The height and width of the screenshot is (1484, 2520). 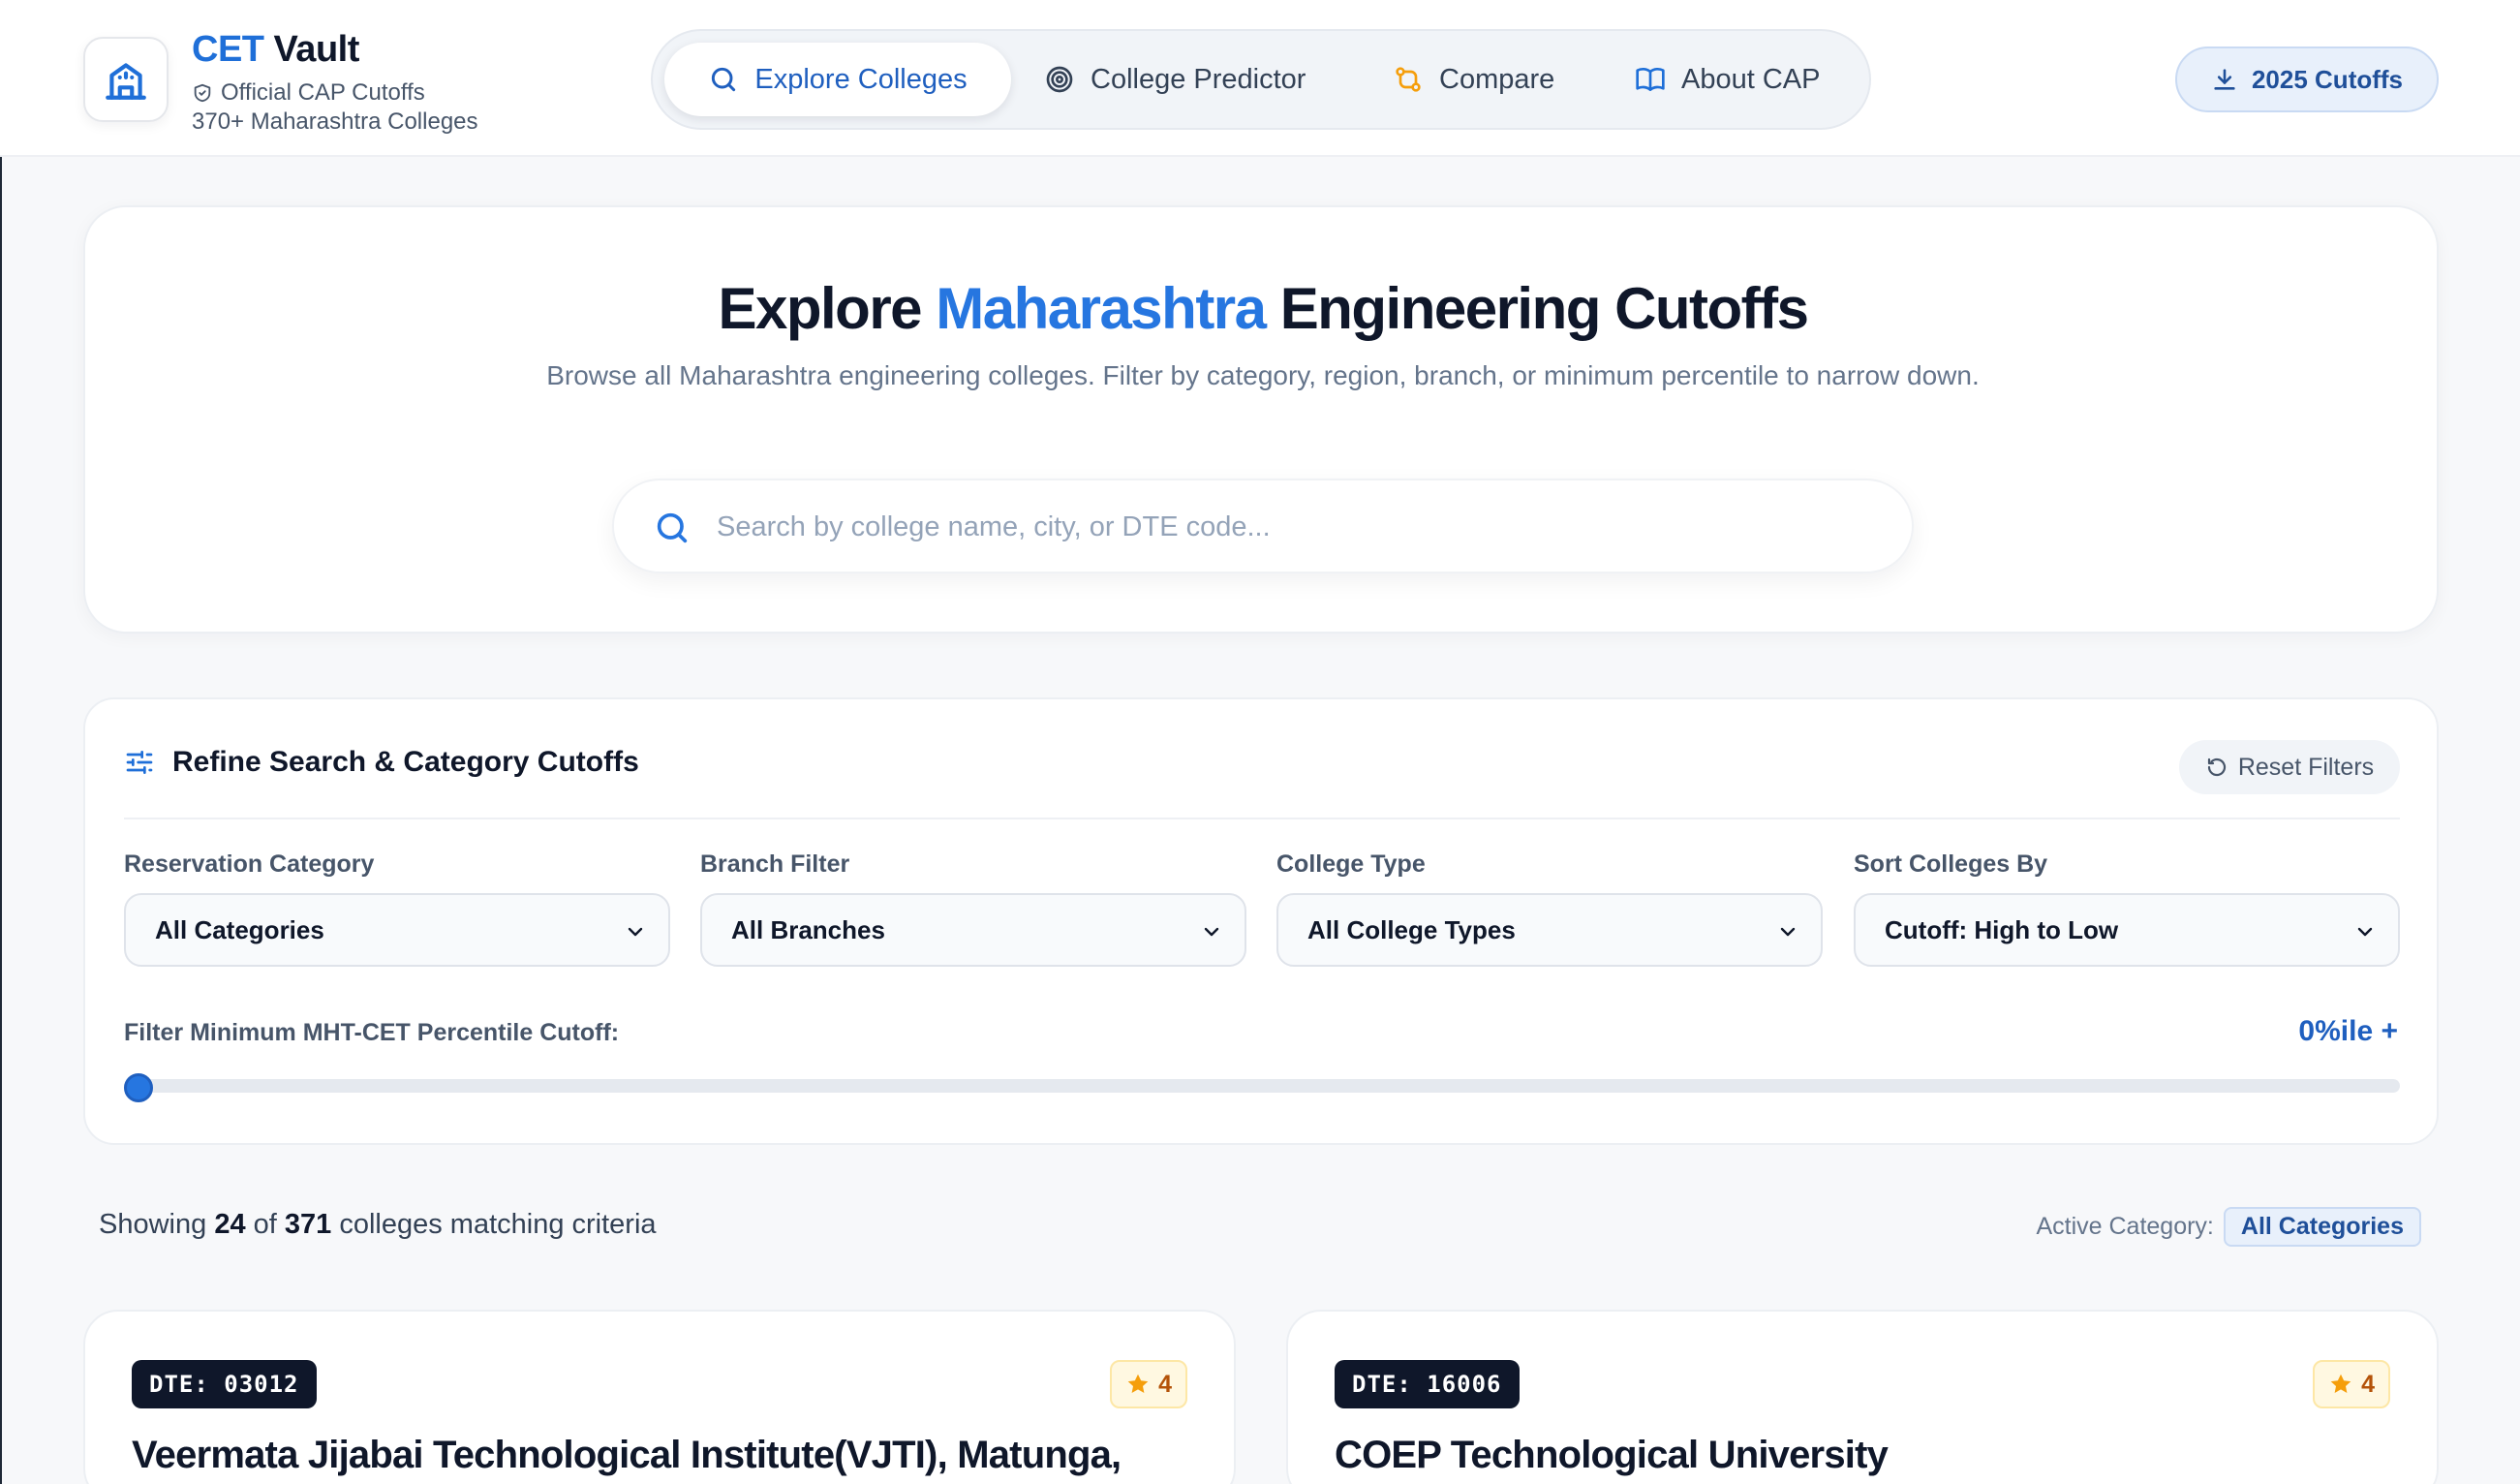 I want to click on book-icon, so click(x=1651, y=79).